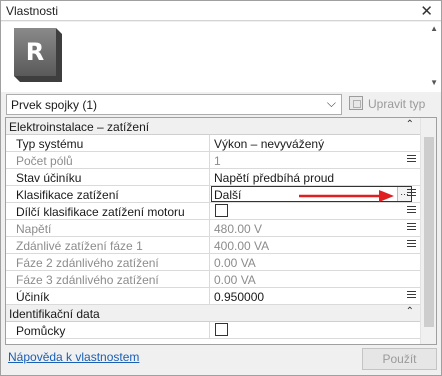 Image resolution: width=442 pixels, height=376 pixels. What do you see at coordinates (108, 262) in the screenshot?
I see `property-name: Fáze 2 zdánlivého zatížení` at bounding box center [108, 262].